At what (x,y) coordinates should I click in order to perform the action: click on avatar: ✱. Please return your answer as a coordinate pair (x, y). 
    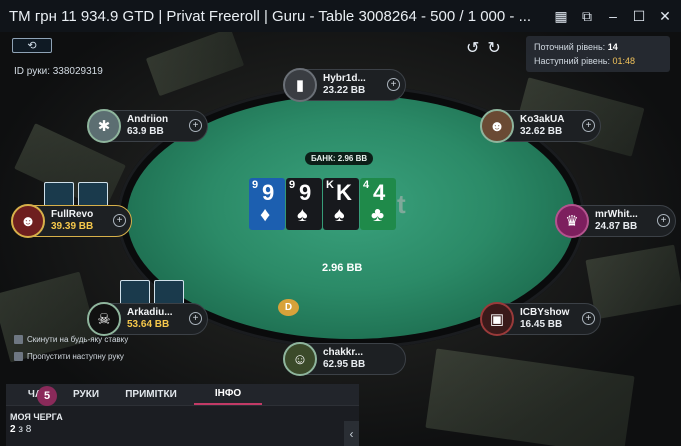
    Looking at the image, I should click on (104, 126).